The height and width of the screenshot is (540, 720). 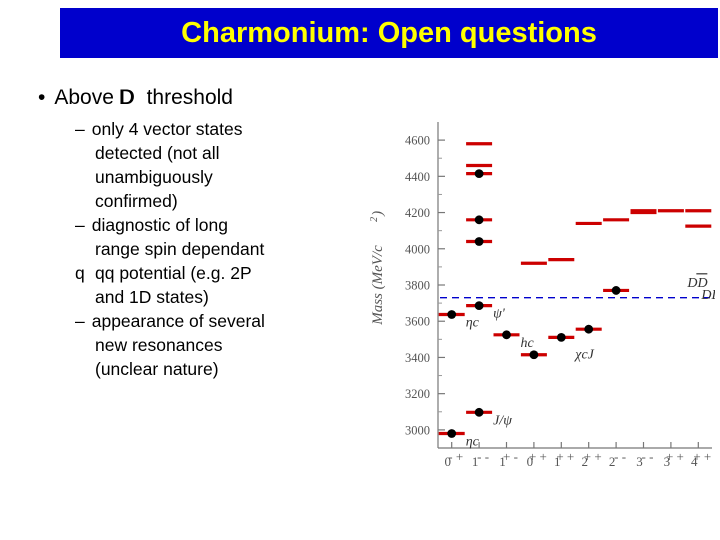 I want to click on y-tick-label: 4000, so click(x=417, y=249).